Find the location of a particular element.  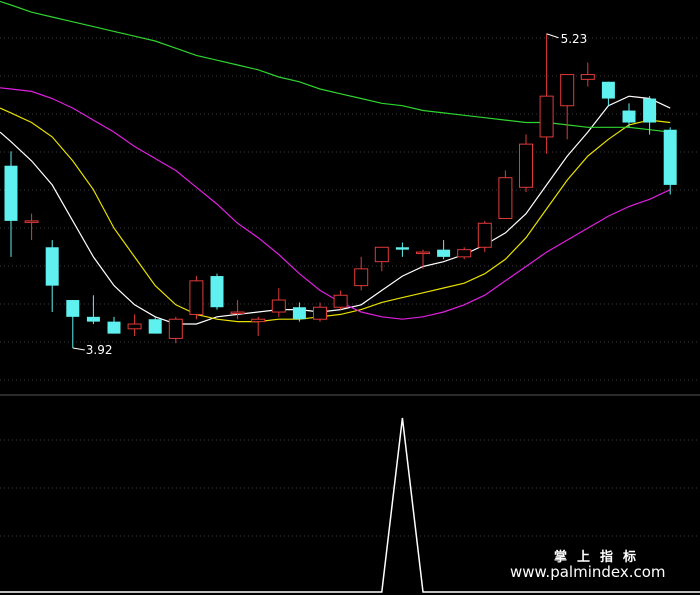

high-price-label: 5.23 is located at coordinates (574, 39).